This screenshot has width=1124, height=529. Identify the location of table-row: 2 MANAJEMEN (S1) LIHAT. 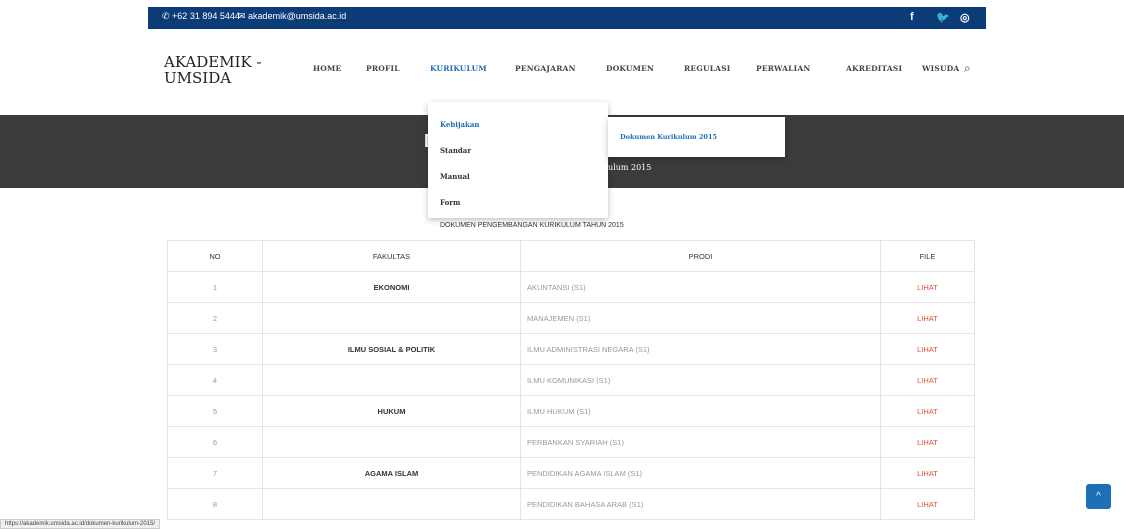
(571, 318).